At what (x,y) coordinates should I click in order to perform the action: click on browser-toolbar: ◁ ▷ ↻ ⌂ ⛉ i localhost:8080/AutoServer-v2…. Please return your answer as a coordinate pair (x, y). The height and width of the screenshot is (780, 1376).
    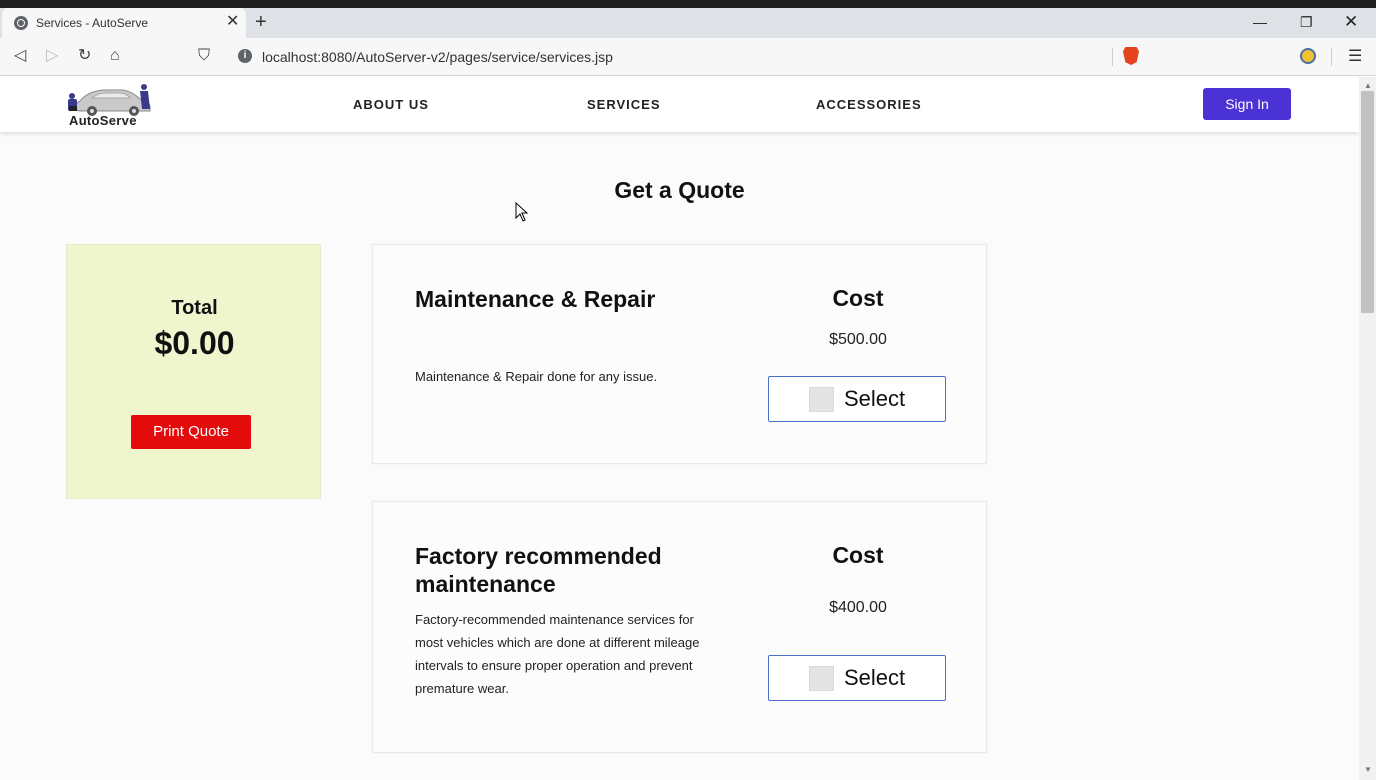
    Looking at the image, I should click on (688, 57).